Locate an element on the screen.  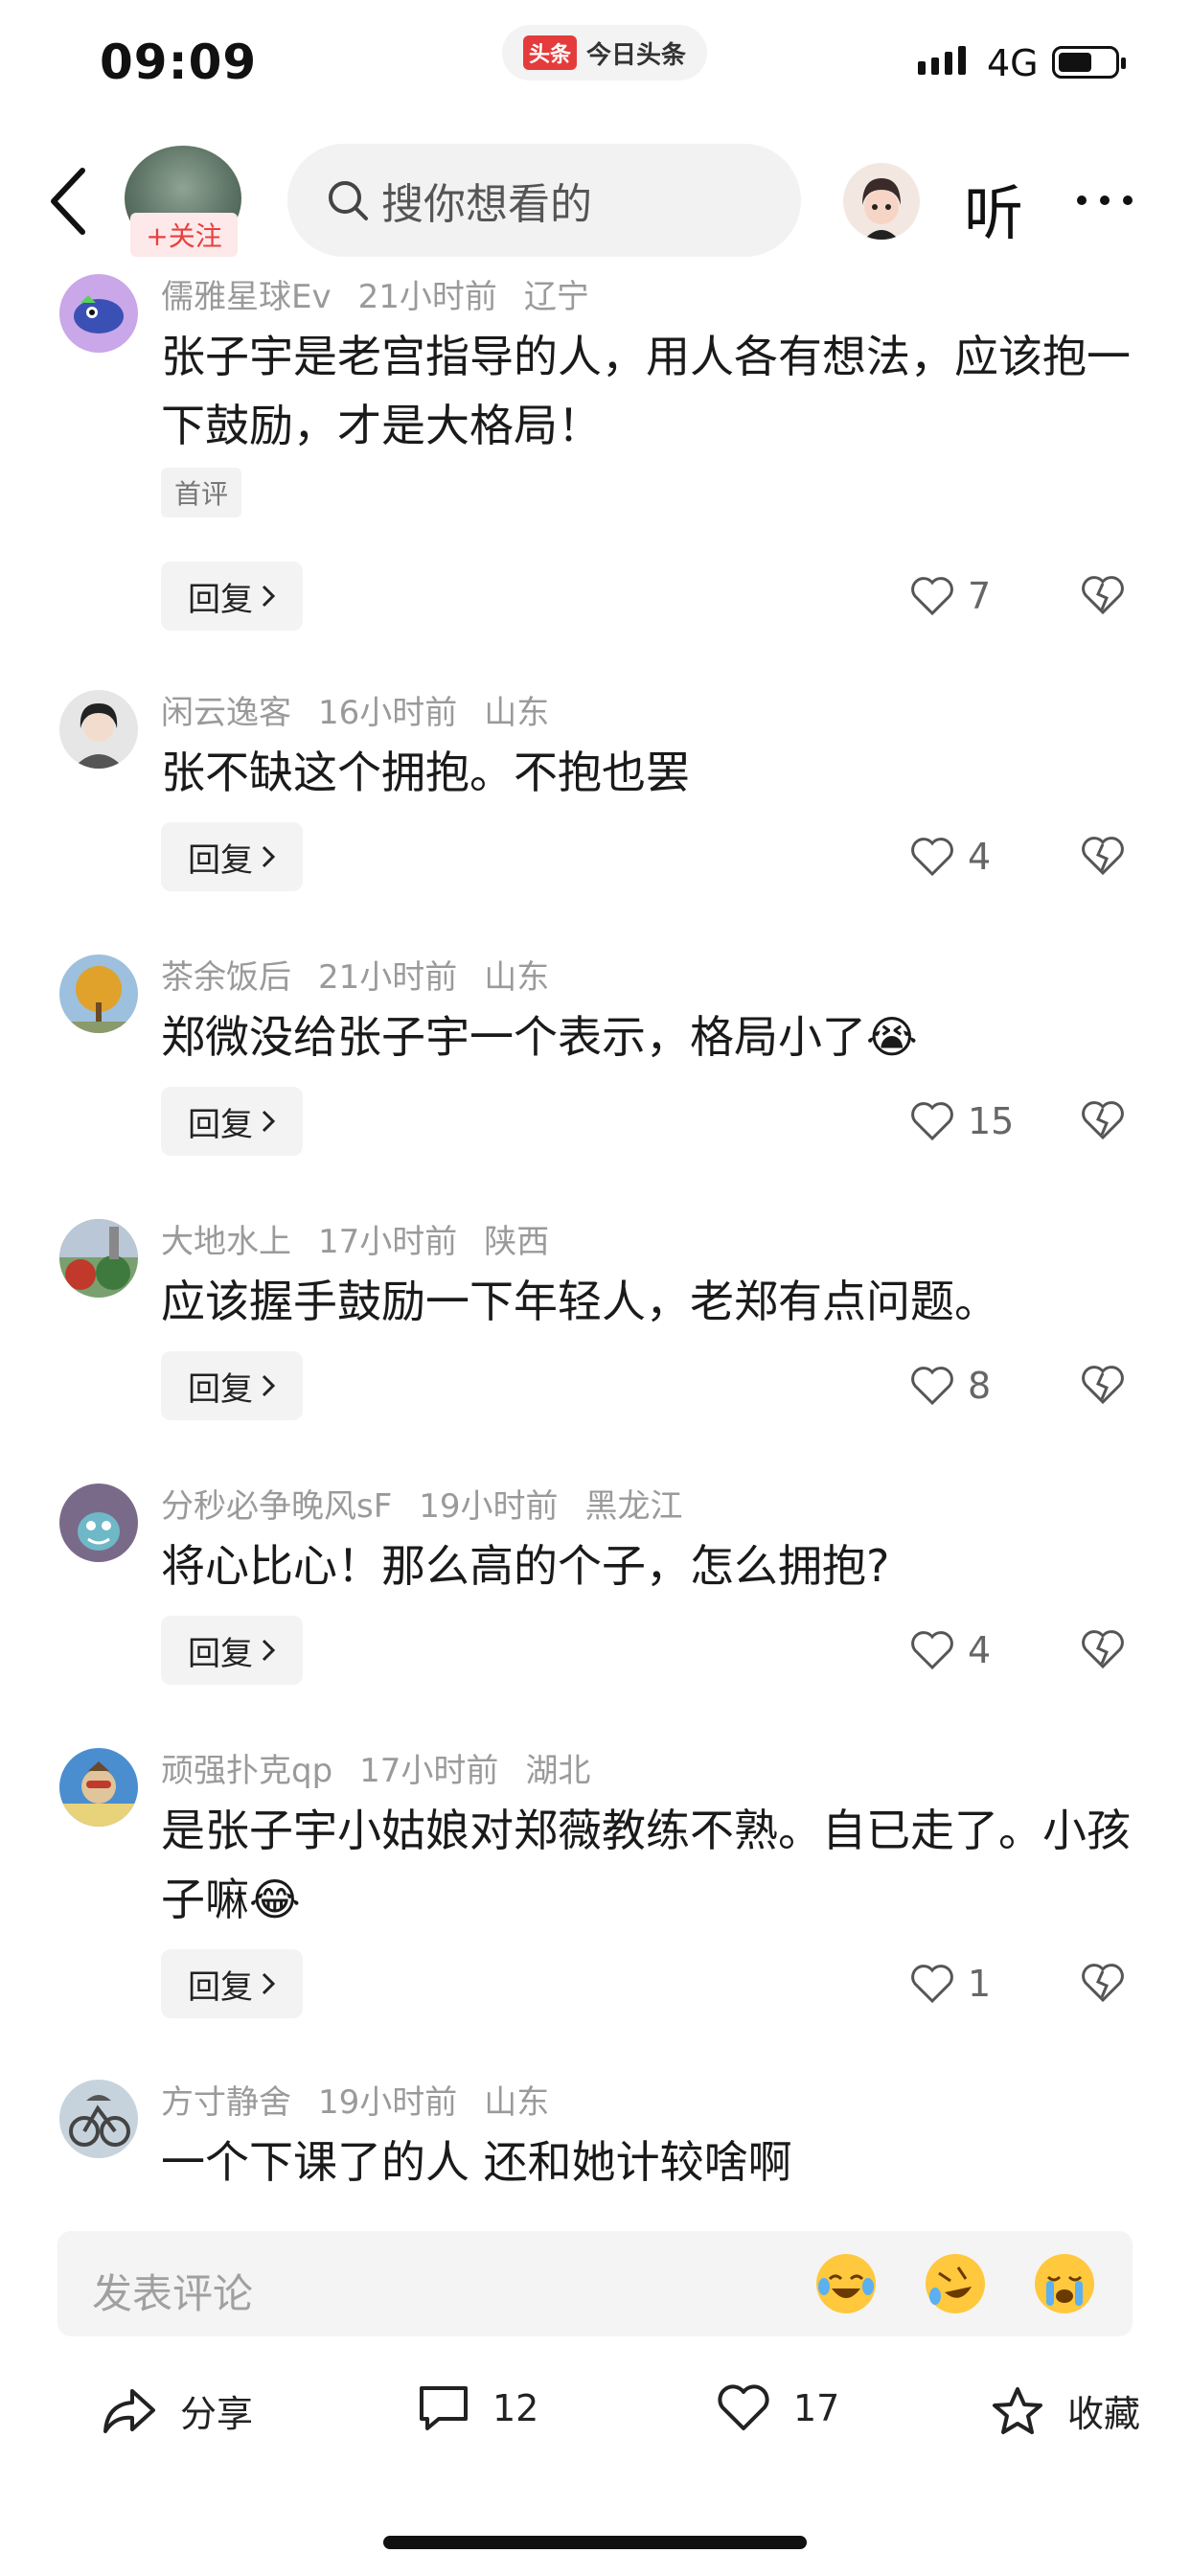
crying-emoji-icon is located at coordinates (1065, 2283).